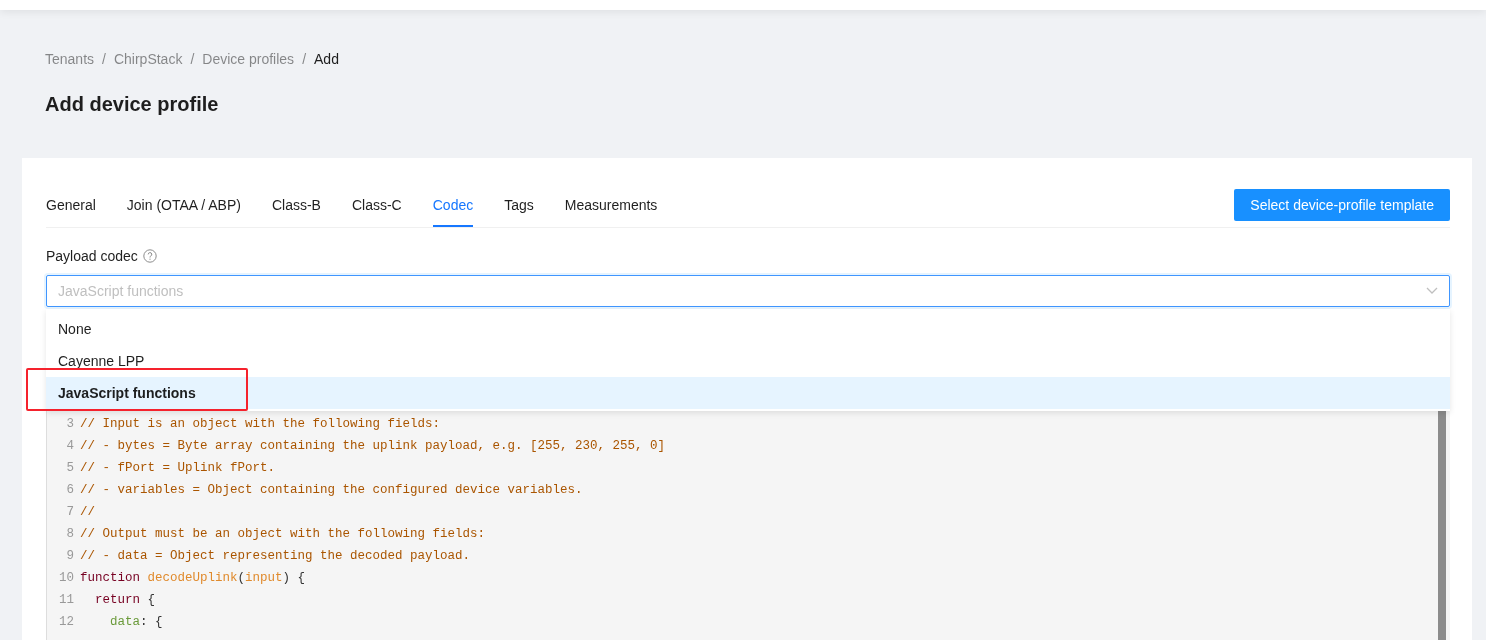 This screenshot has height=640, width=1486. Describe the element at coordinates (70, 446) in the screenshot. I see `line-number: 4` at that location.